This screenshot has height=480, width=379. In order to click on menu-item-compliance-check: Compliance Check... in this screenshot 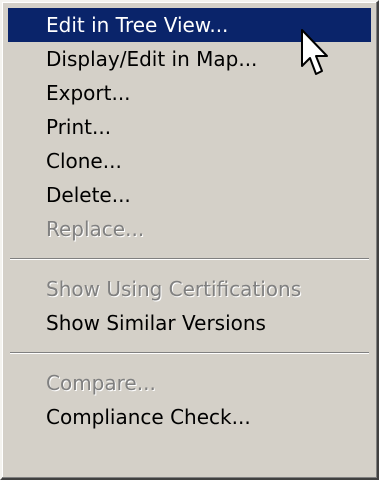, I will do `click(189, 417)`.